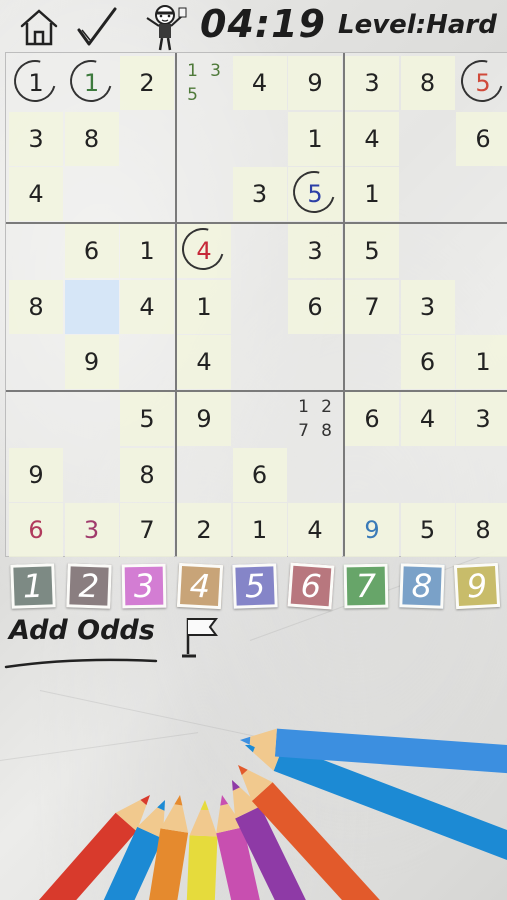 The width and height of the screenshot is (507, 900). Describe the element at coordinates (192, 95) in the screenshot. I see `note-digit: 5` at that location.